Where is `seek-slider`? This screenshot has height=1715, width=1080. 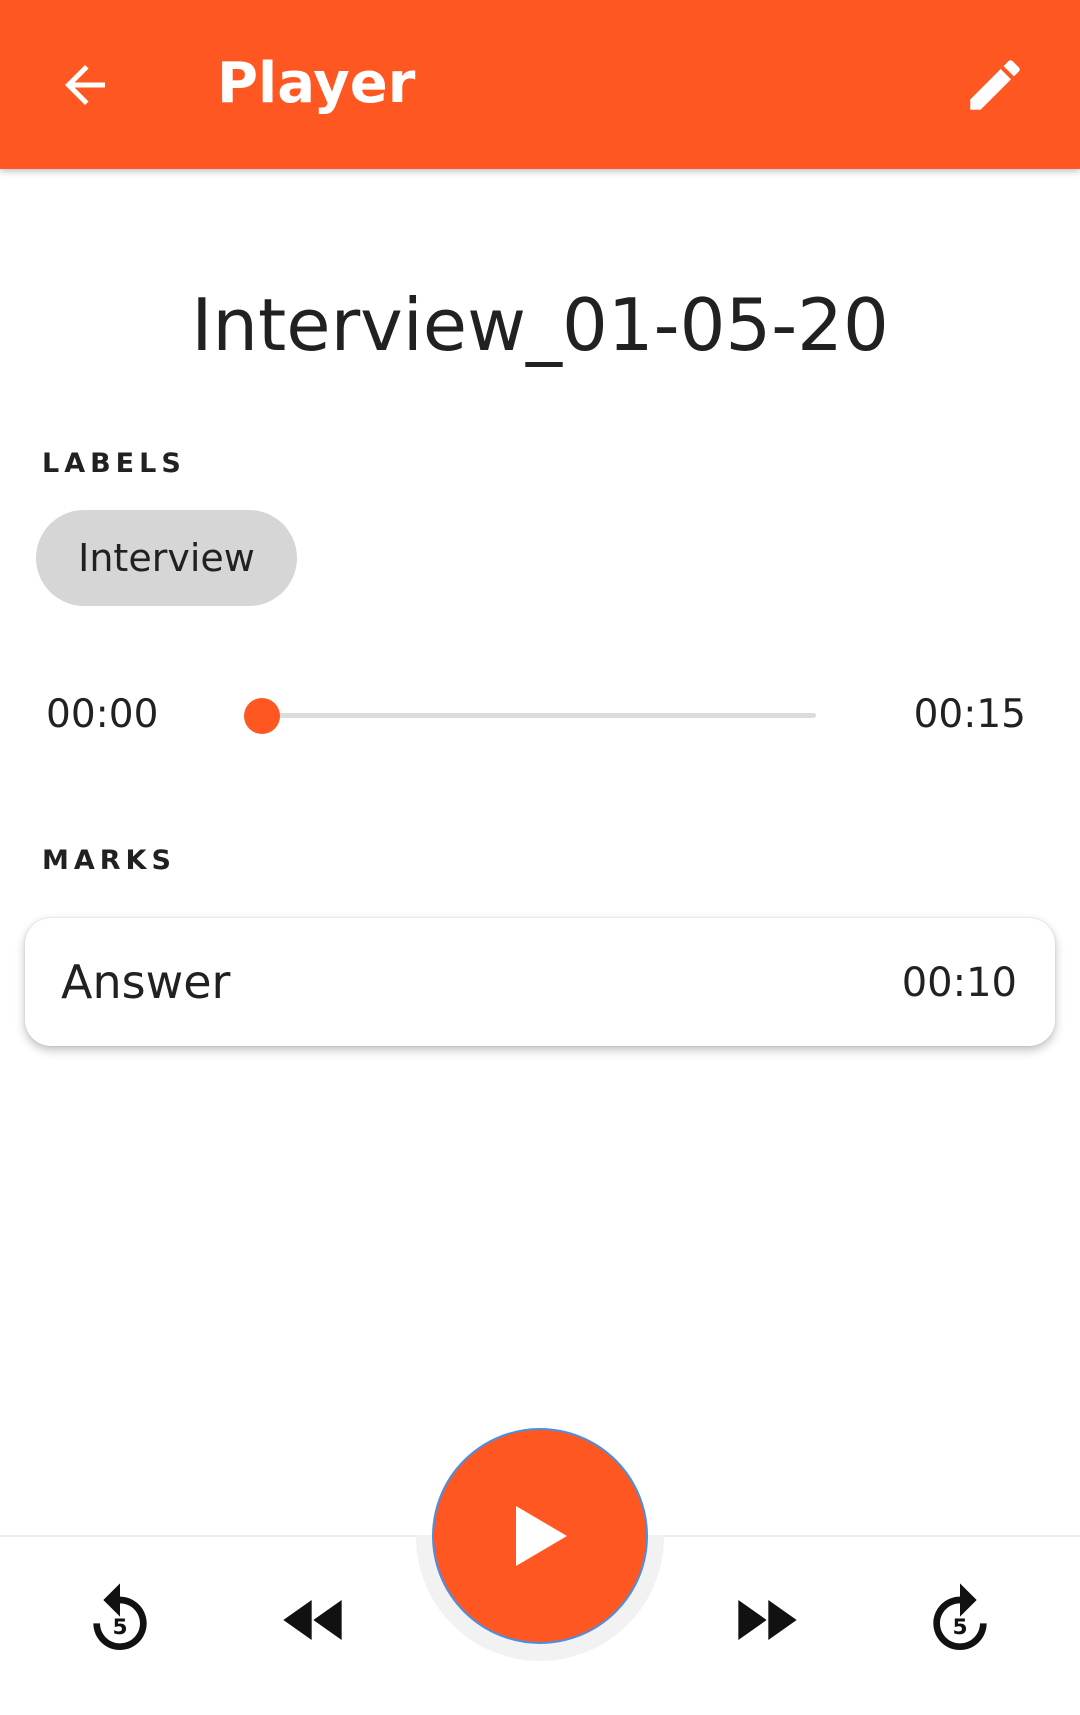 seek-slider is located at coordinates (530, 715).